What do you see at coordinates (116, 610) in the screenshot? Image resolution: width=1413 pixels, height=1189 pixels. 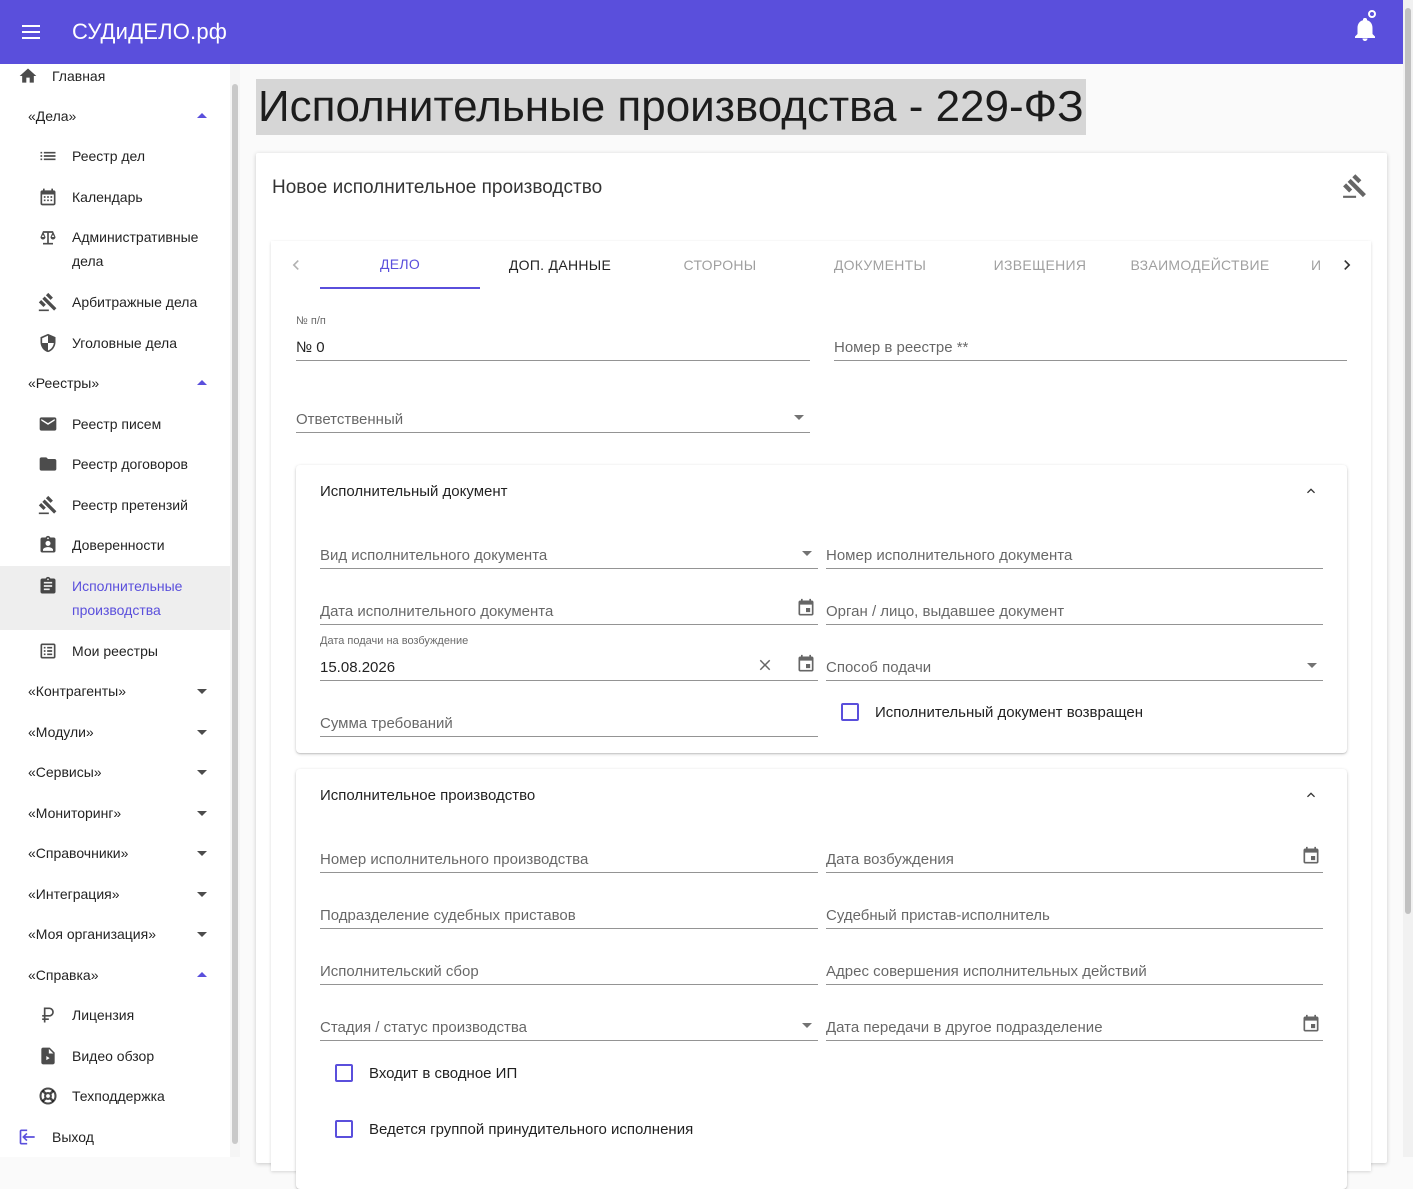 I see `sidebar-item-label-line2: производства` at bounding box center [116, 610].